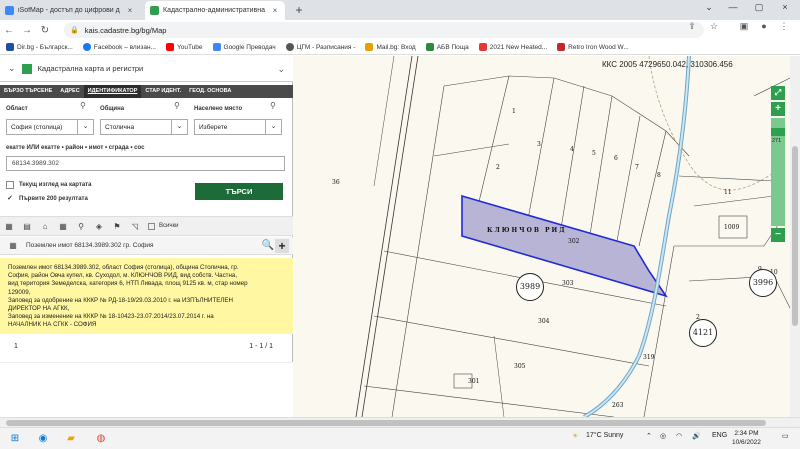 The width and height of the screenshot is (800, 449). I want to click on file-explorer-icon: ▰, so click(71, 439).